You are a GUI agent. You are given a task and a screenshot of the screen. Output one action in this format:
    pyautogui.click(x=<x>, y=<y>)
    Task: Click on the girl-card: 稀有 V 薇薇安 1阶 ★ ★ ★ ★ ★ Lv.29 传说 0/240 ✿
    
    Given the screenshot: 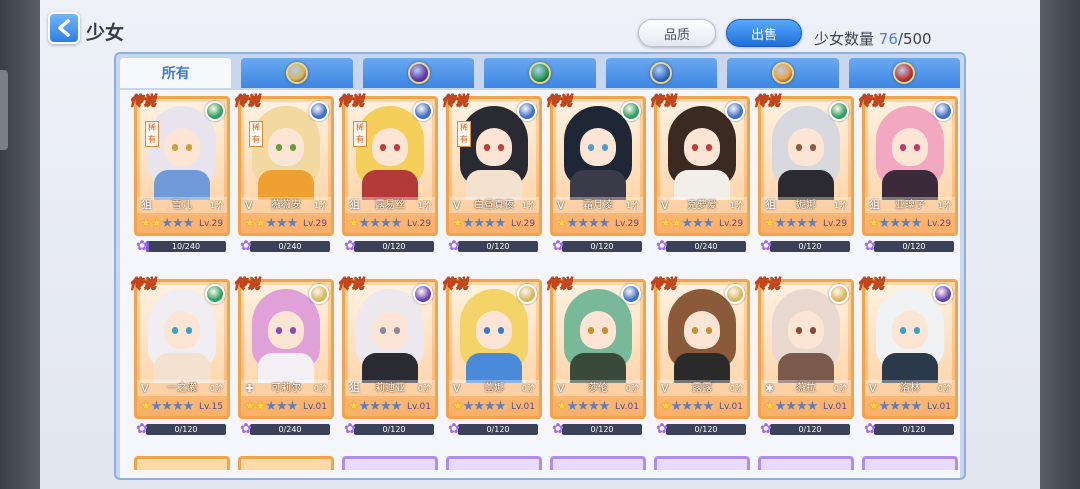 What is the action you would take?
    pyautogui.click(x=284, y=174)
    